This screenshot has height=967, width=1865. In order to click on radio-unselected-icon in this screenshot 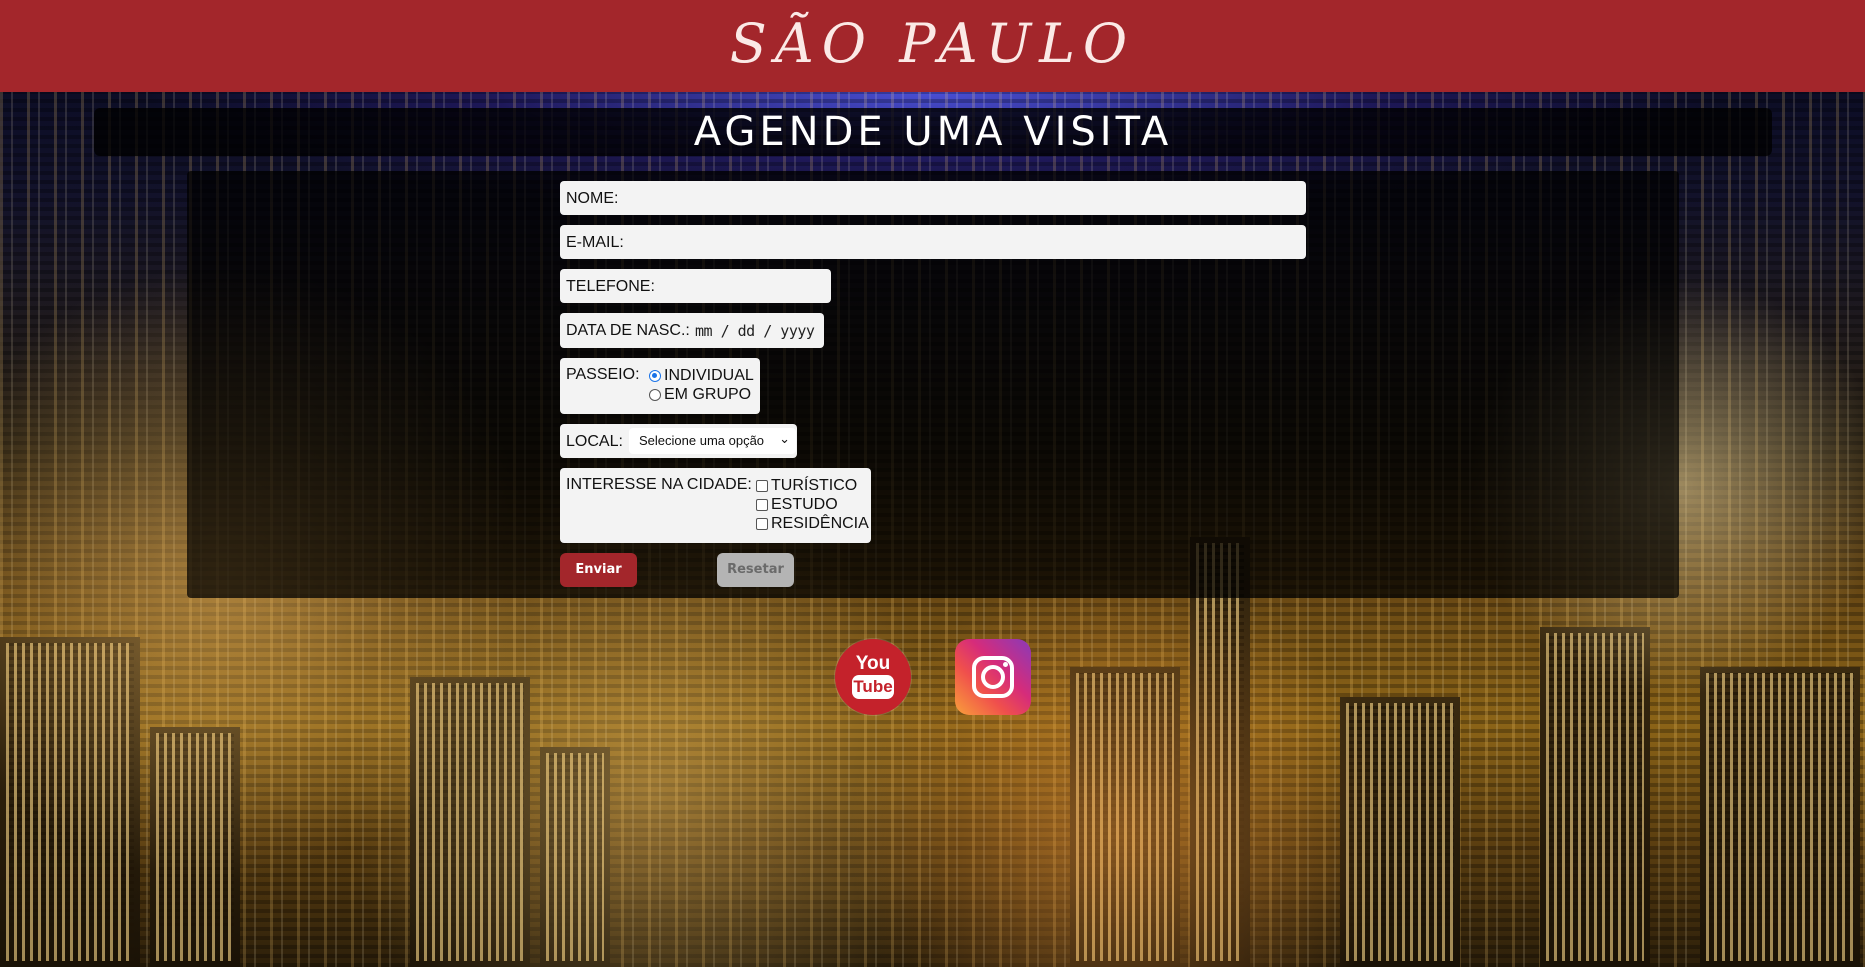, I will do `click(655, 394)`.